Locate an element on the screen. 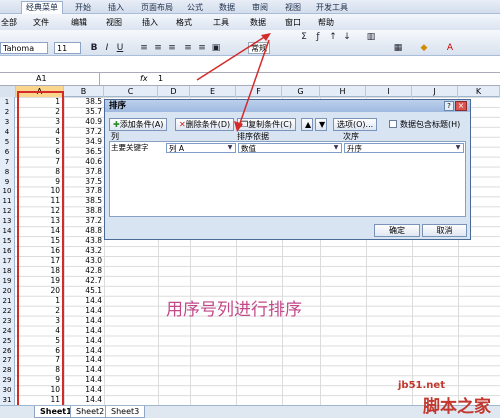 Image resolution: width=500 pixels, height=418 pixels. tab-page-layout: 页面布局 is located at coordinates (157, 7).